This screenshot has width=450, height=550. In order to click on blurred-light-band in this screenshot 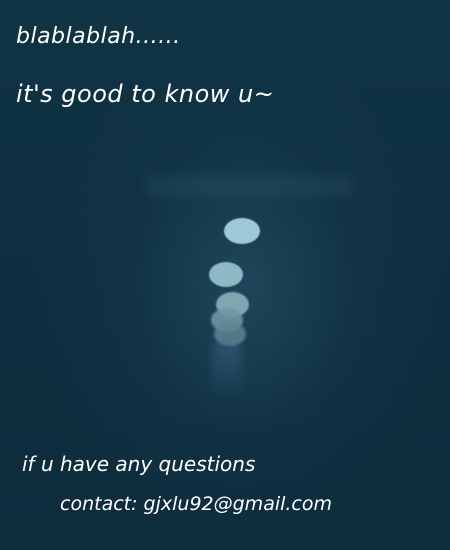, I will do `click(250, 186)`.